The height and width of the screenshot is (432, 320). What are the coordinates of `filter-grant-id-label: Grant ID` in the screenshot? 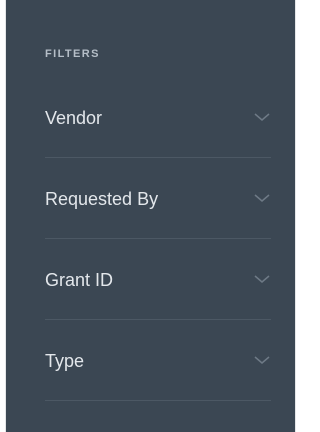 It's located at (79, 280).